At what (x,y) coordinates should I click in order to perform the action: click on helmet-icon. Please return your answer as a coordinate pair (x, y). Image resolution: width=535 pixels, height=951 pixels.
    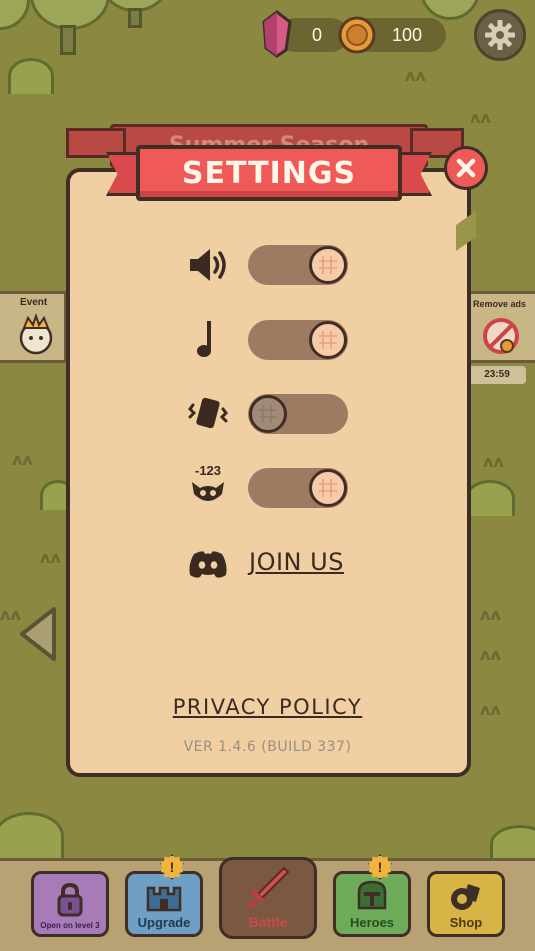
    Looking at the image, I should click on (372, 895).